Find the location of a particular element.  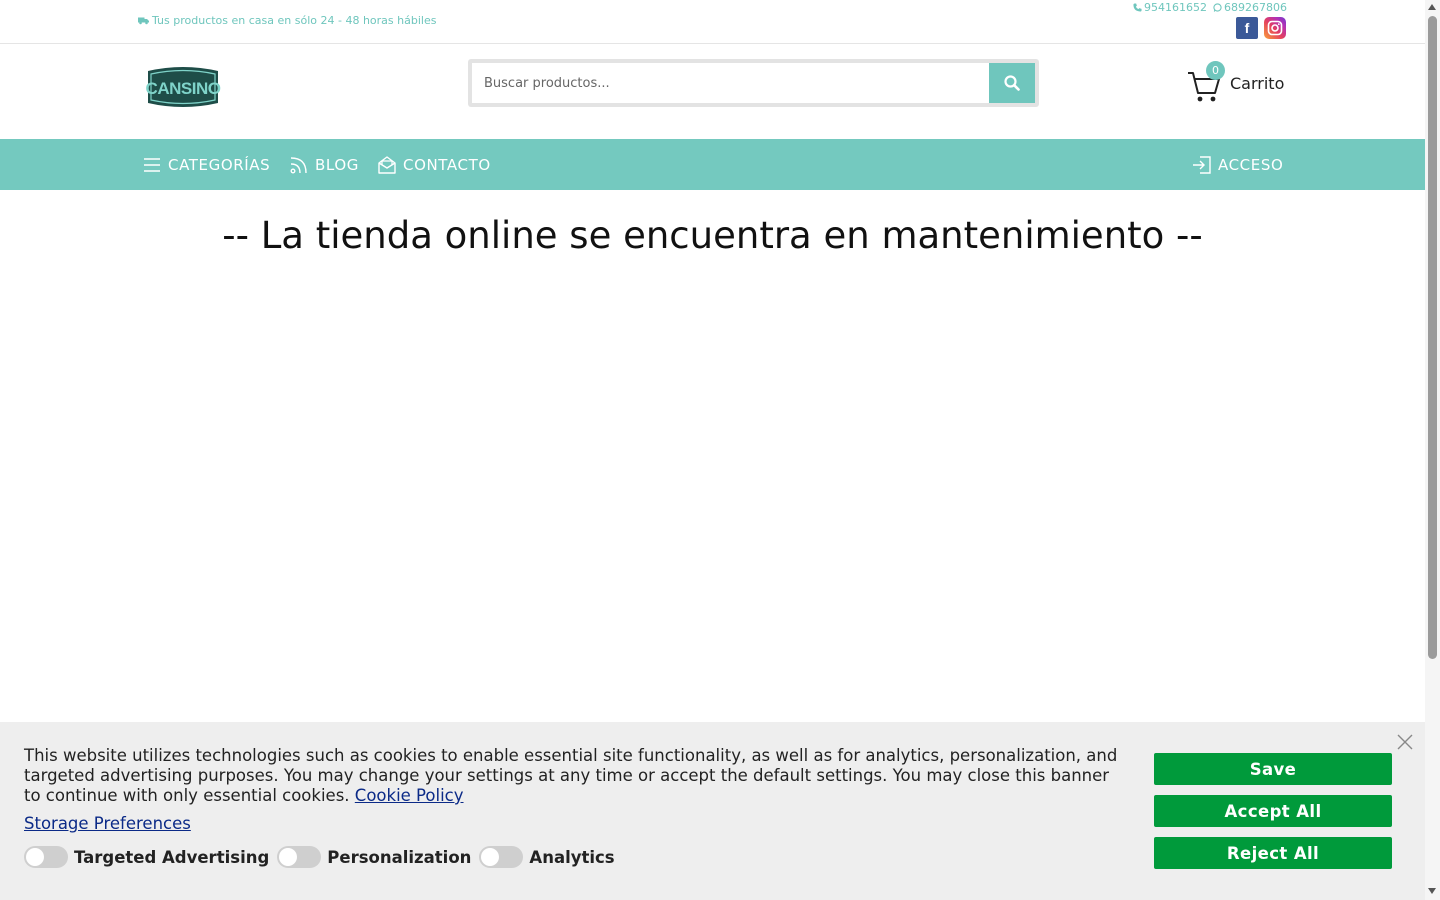

phone-link: 954161652 is located at coordinates (1170, 7).